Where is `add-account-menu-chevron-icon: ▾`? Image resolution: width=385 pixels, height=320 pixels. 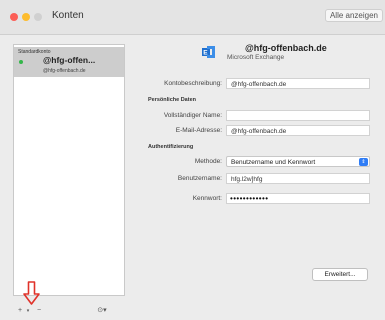 add-account-menu-chevron-icon: ▾ is located at coordinates (28, 311).